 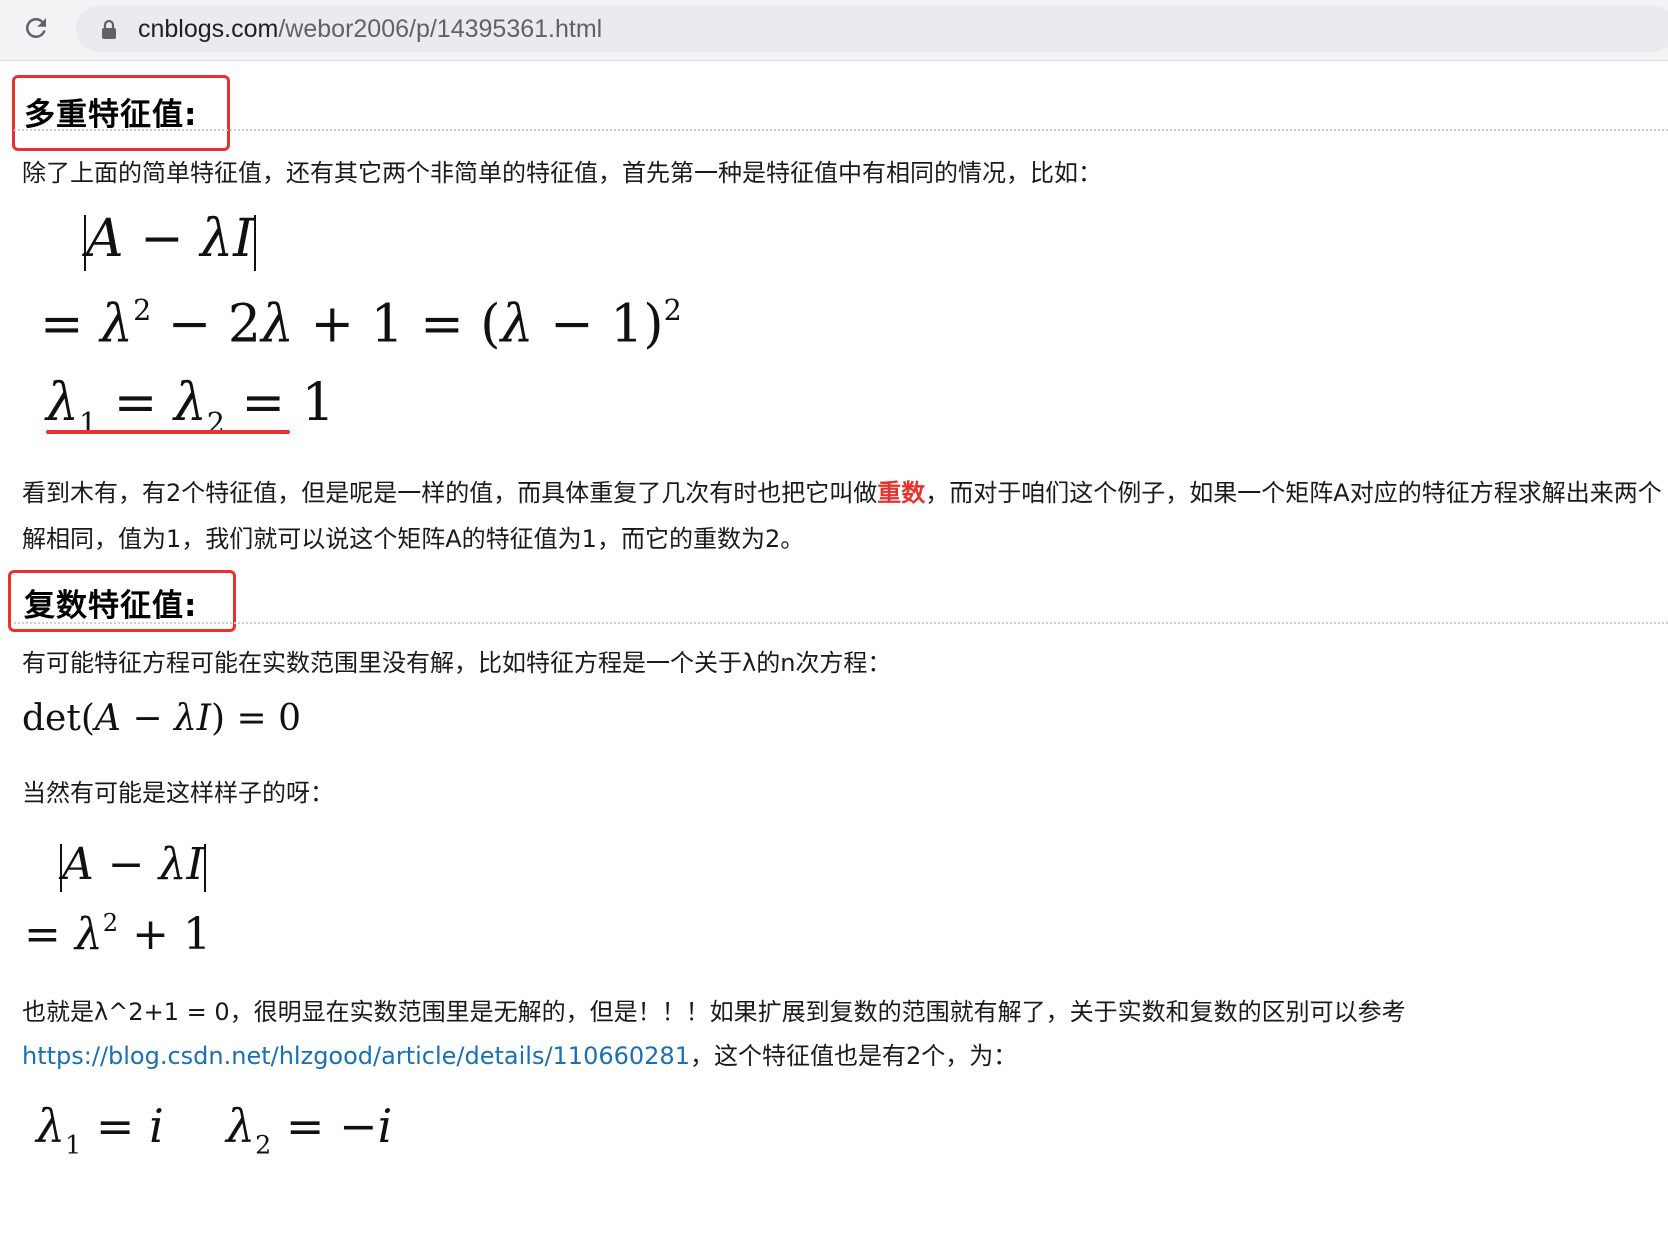 What do you see at coordinates (853, 1056) in the screenshot?
I see `section2-line2-text: ，这个特征值也是有2个，为：` at bounding box center [853, 1056].